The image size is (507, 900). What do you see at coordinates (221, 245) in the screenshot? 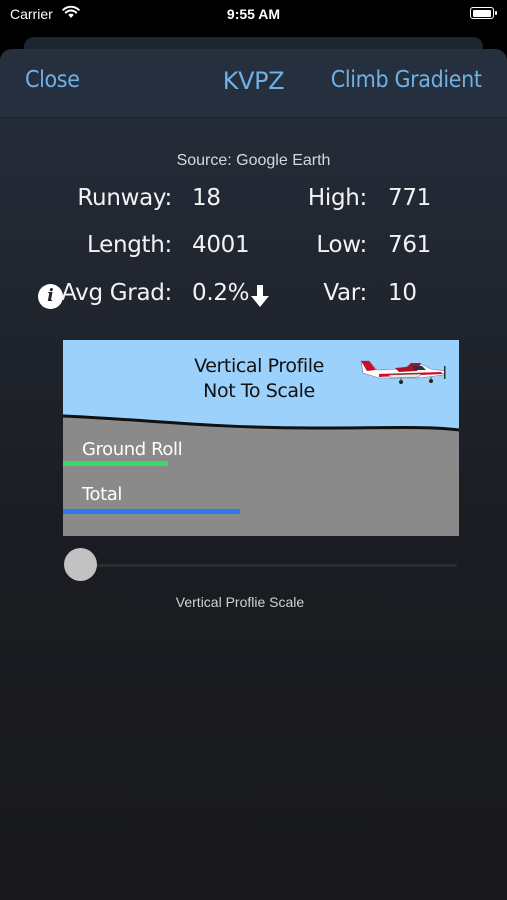
I see `length-value: 4001` at bounding box center [221, 245].